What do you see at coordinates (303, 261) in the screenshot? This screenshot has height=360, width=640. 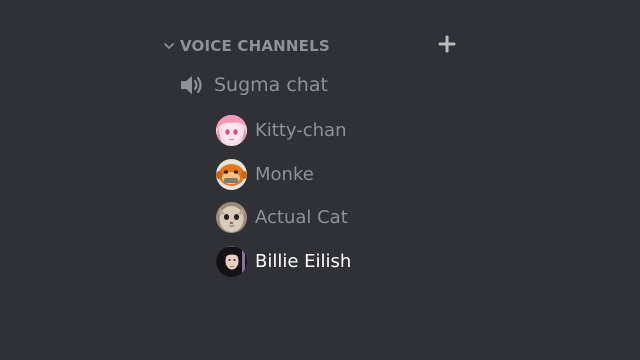 I see `user-name: Billie Eilish` at bounding box center [303, 261].